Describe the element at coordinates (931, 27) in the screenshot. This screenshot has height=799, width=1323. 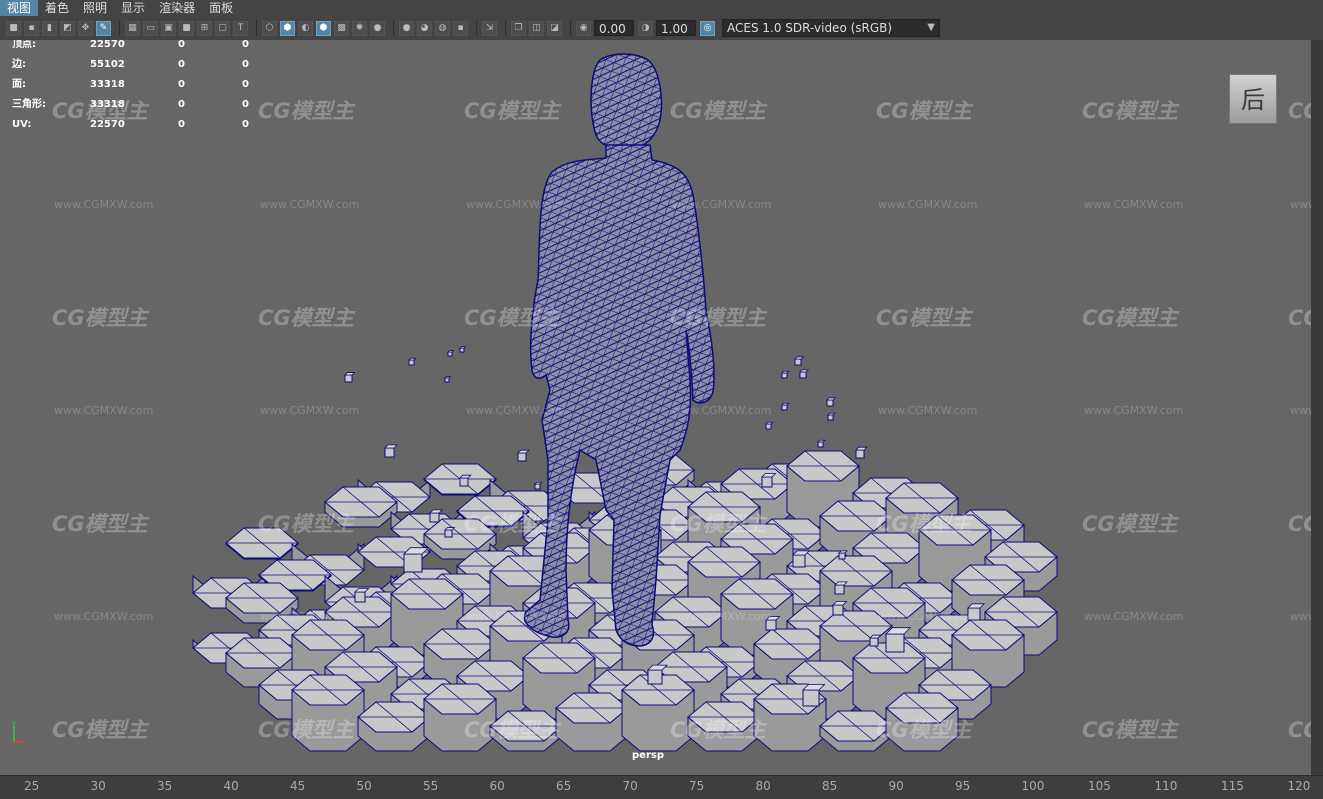
I see `chevron-down-icon: ▼` at that location.